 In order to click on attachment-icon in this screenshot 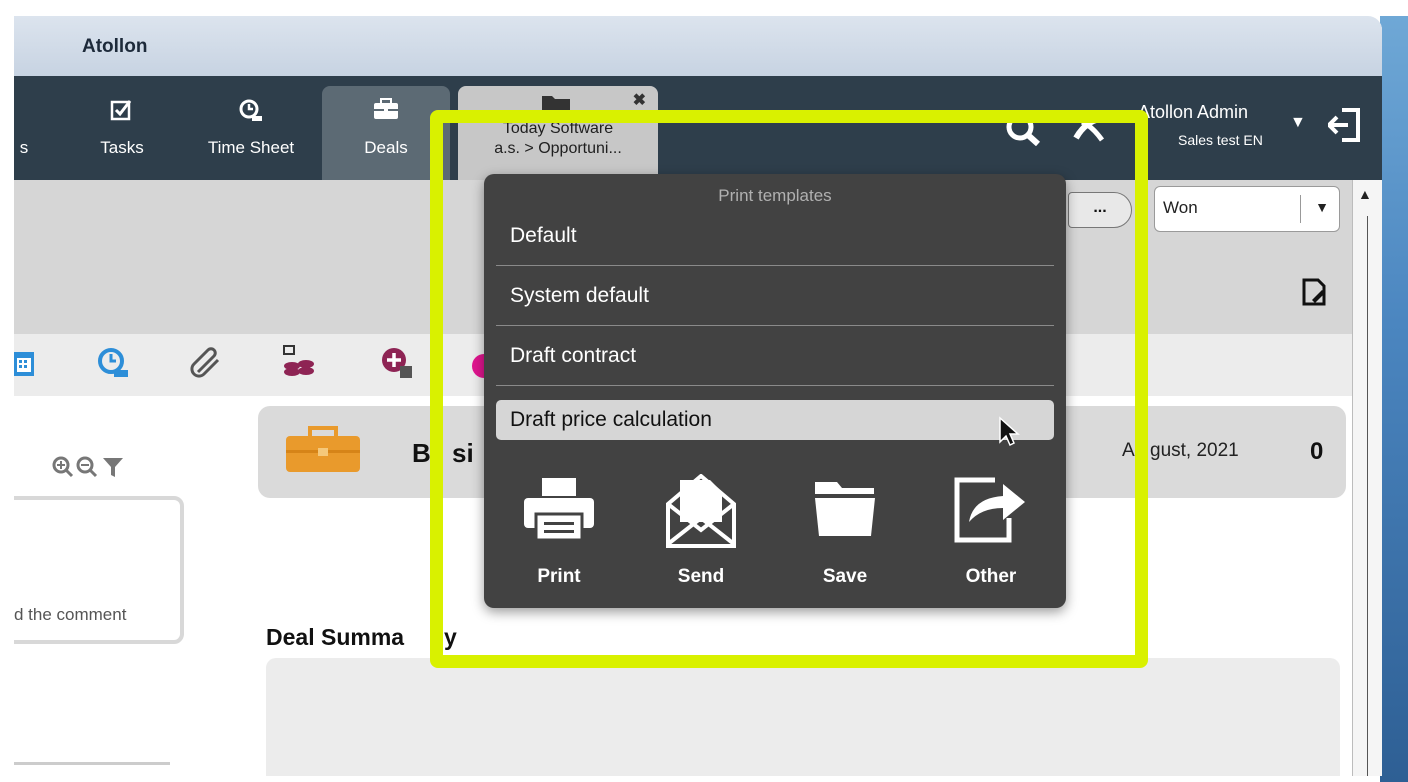, I will do `click(207, 365)`.